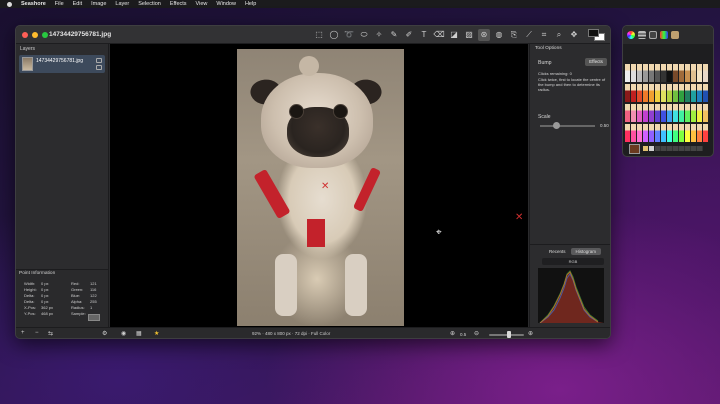  I want to click on menu-app-name: Seashore, so click(33, 4).